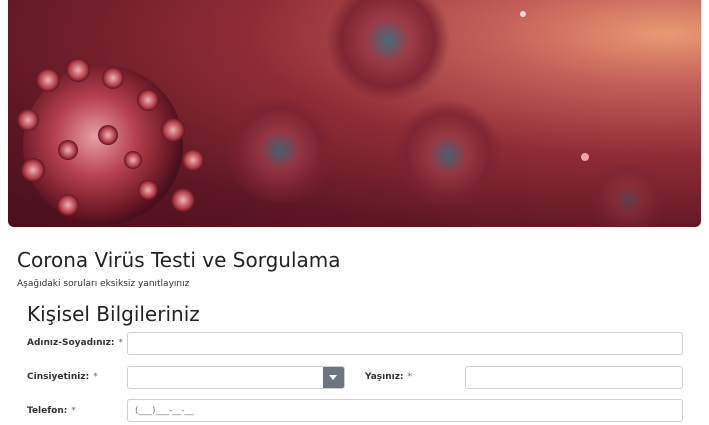 The width and height of the screenshot is (709, 425). I want to click on name-label-text: Adınız-Soyadınız:, so click(71, 343).